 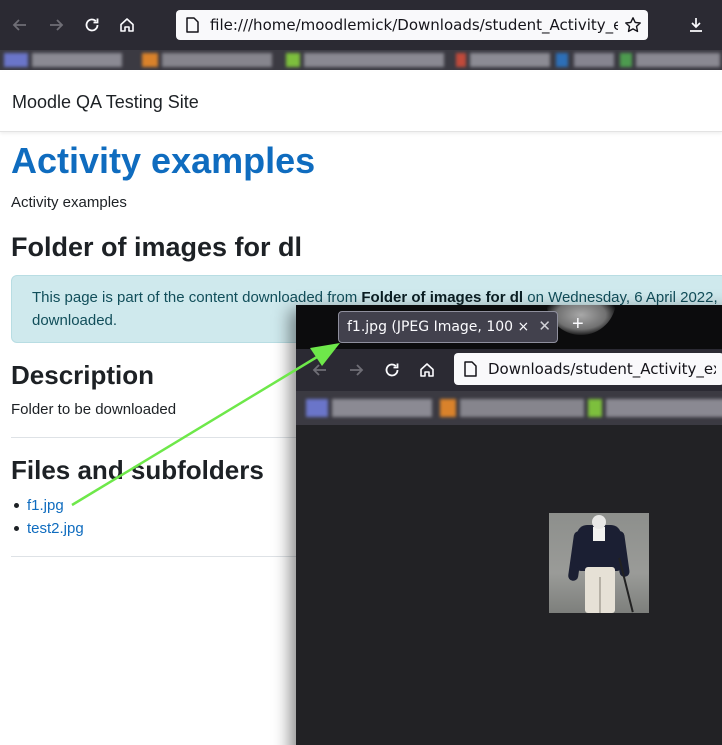 What do you see at coordinates (94, 409) in the screenshot?
I see `description-text: Folder to be downloaded` at bounding box center [94, 409].